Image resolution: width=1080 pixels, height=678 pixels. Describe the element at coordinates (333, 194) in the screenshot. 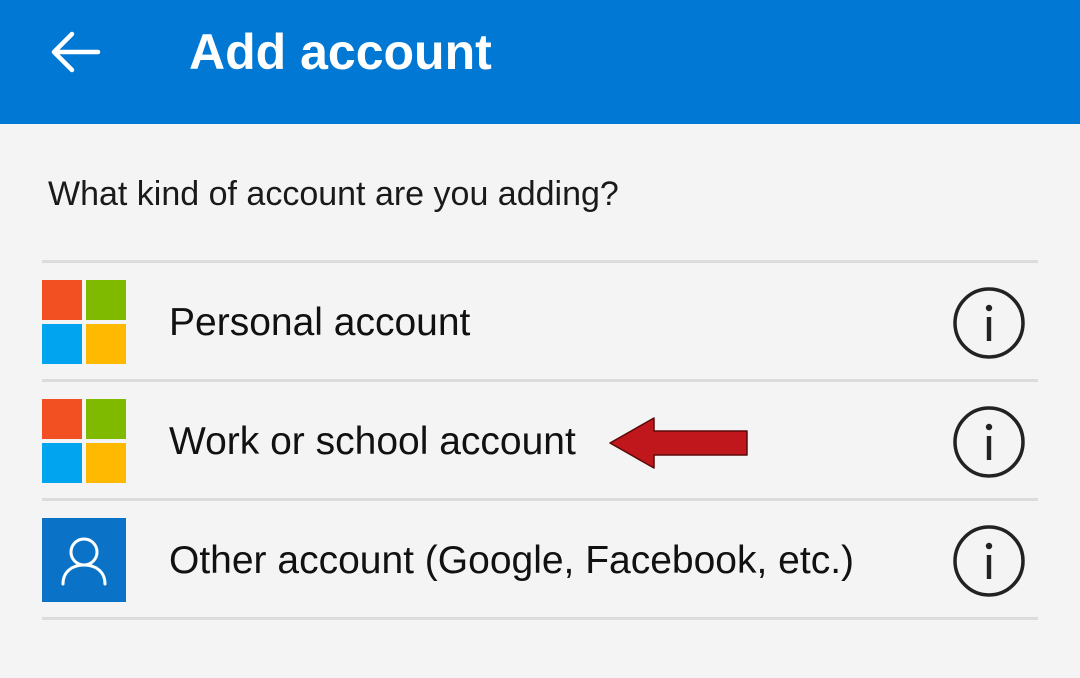

I see `account-type-prompt: What kind of account are you adding?` at that location.